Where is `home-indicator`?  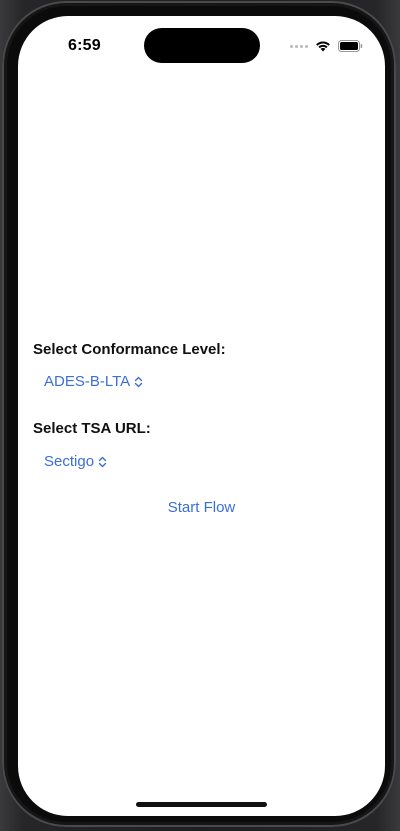
home-indicator is located at coordinates (201, 804).